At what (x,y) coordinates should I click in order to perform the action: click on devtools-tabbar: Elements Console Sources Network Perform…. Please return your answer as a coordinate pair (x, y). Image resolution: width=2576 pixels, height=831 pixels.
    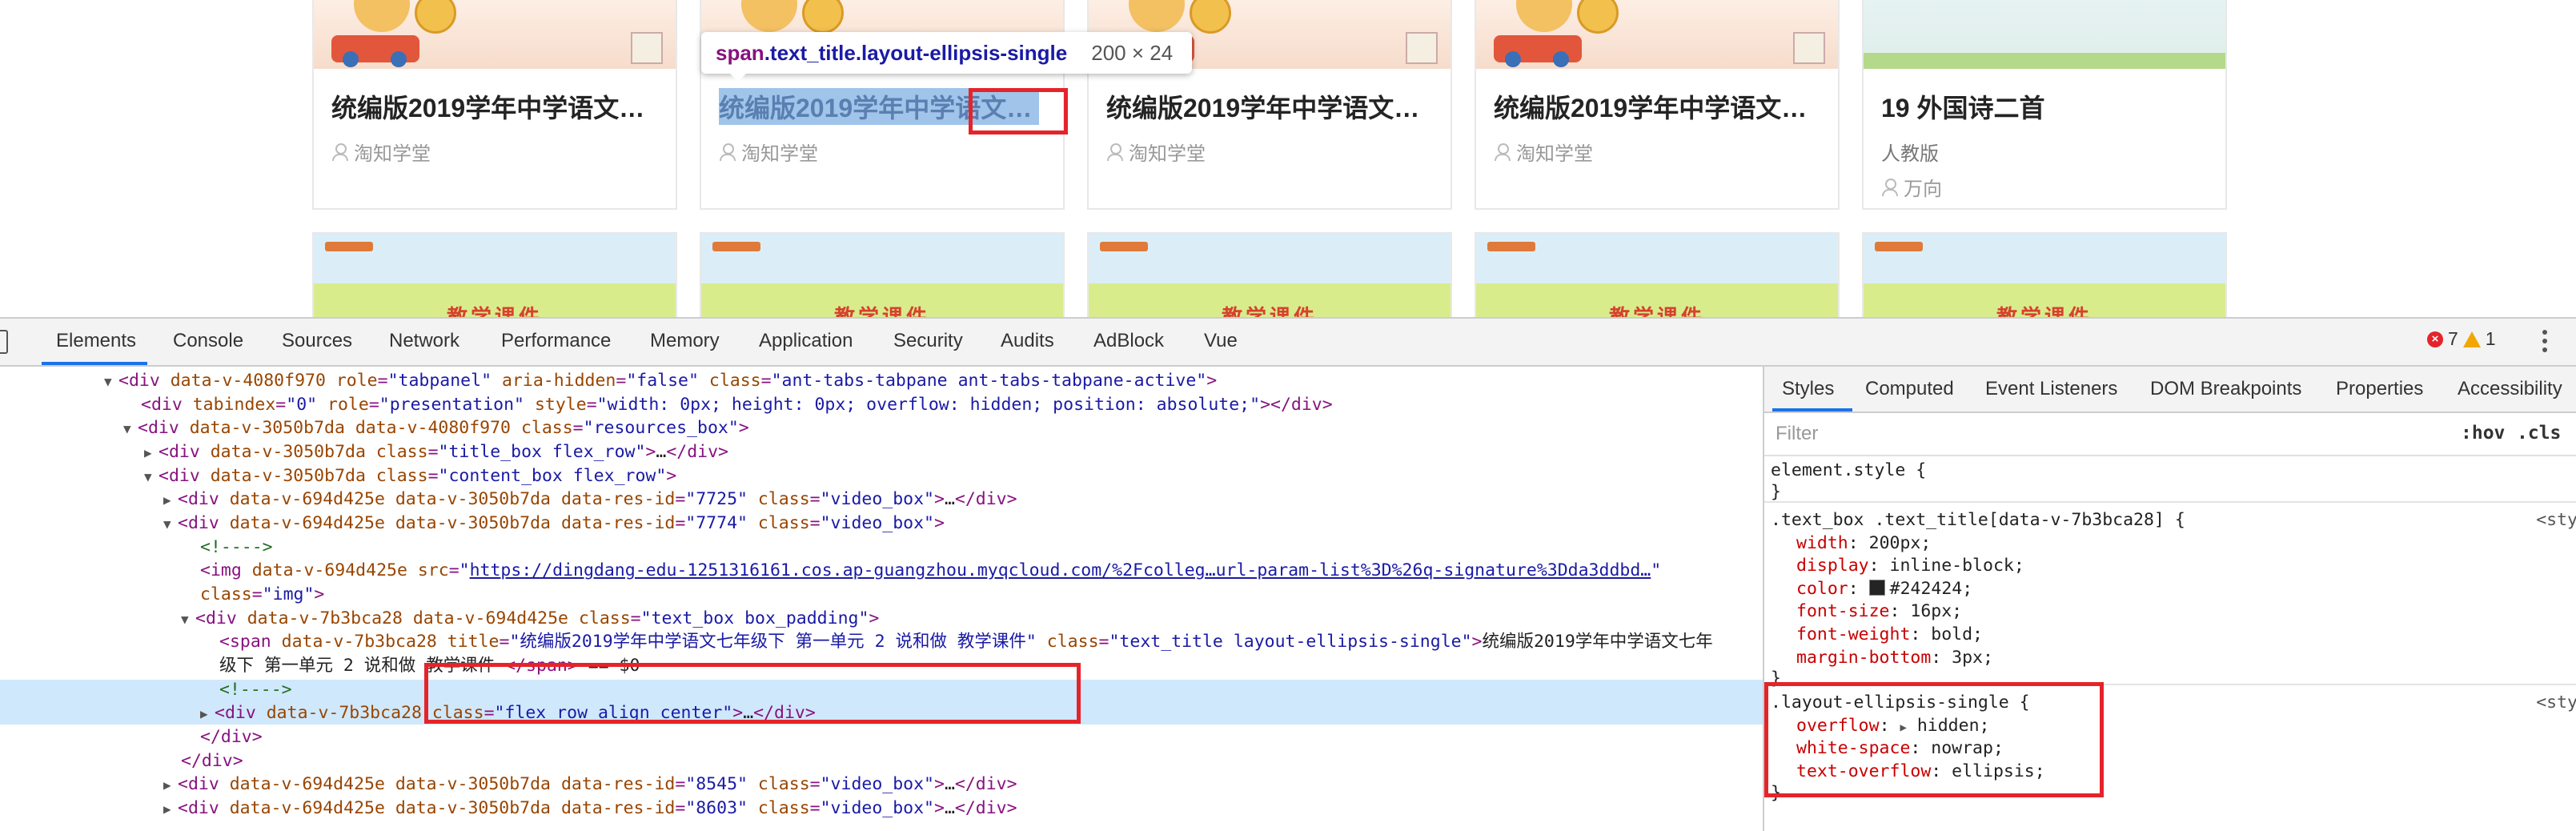
    Looking at the image, I should click on (1288, 343).